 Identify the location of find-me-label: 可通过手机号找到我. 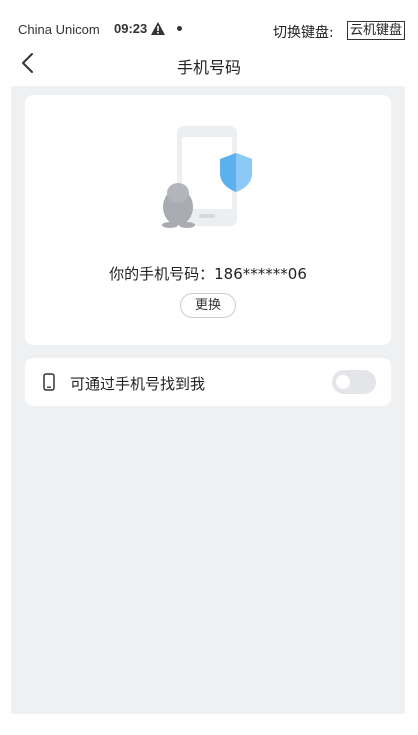
(138, 384).